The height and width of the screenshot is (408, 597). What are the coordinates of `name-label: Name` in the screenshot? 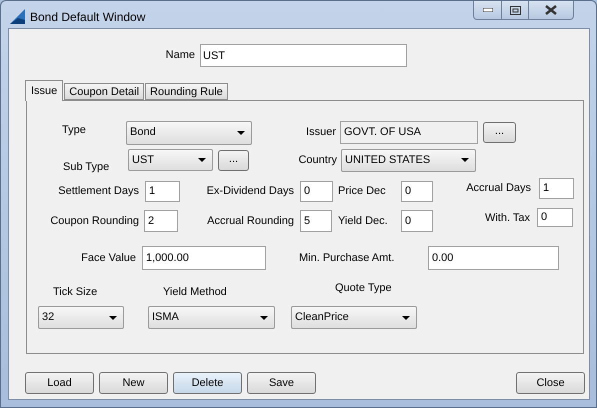 It's located at (179, 56).